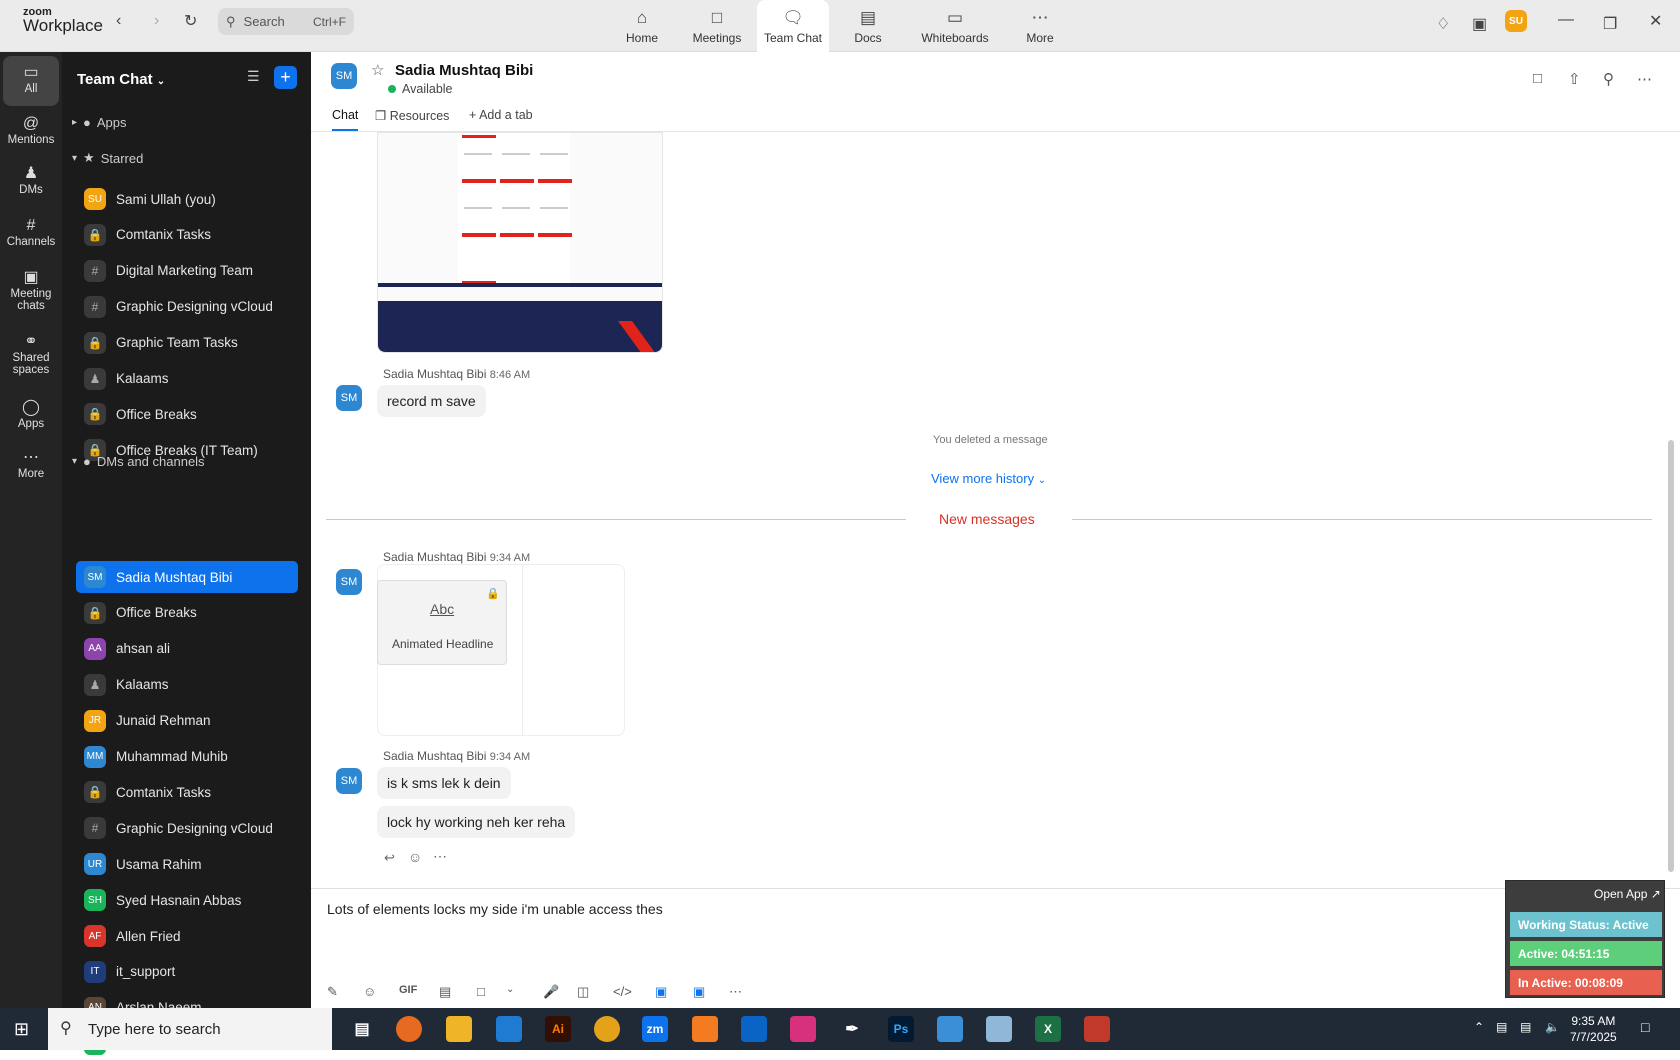 Image resolution: width=1680 pixels, height=1060 pixels. Describe the element at coordinates (1537, 78) in the screenshot. I see `video-call-icon: □` at that location.